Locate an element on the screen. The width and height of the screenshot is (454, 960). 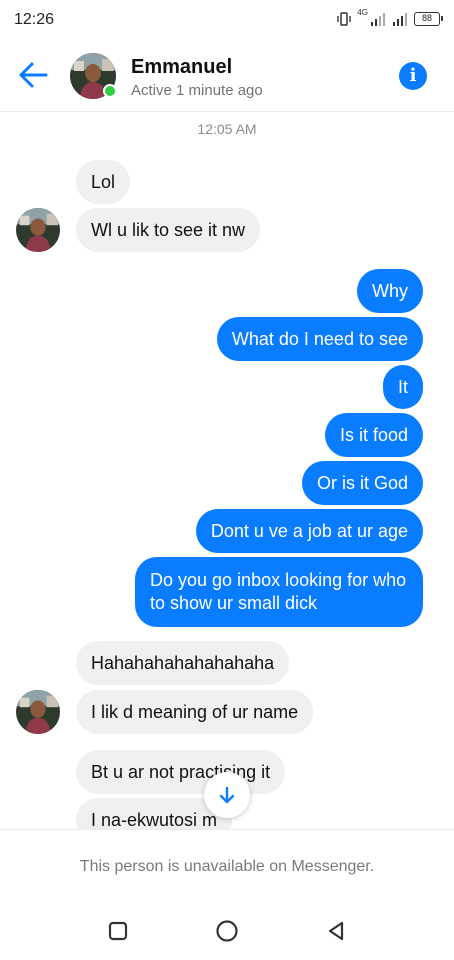
home-circle-icon is located at coordinates (227, 931).